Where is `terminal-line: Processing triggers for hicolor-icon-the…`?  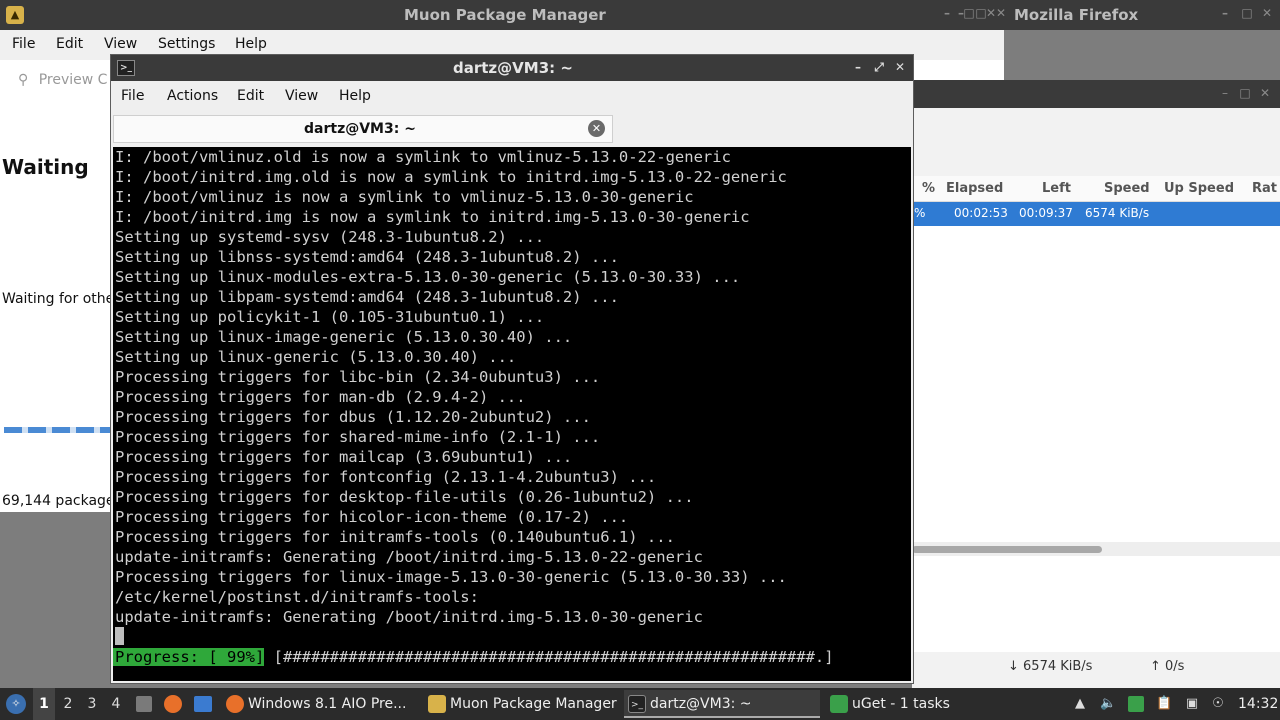
terminal-line: Processing triggers for hicolor-icon-the… is located at coordinates (372, 517).